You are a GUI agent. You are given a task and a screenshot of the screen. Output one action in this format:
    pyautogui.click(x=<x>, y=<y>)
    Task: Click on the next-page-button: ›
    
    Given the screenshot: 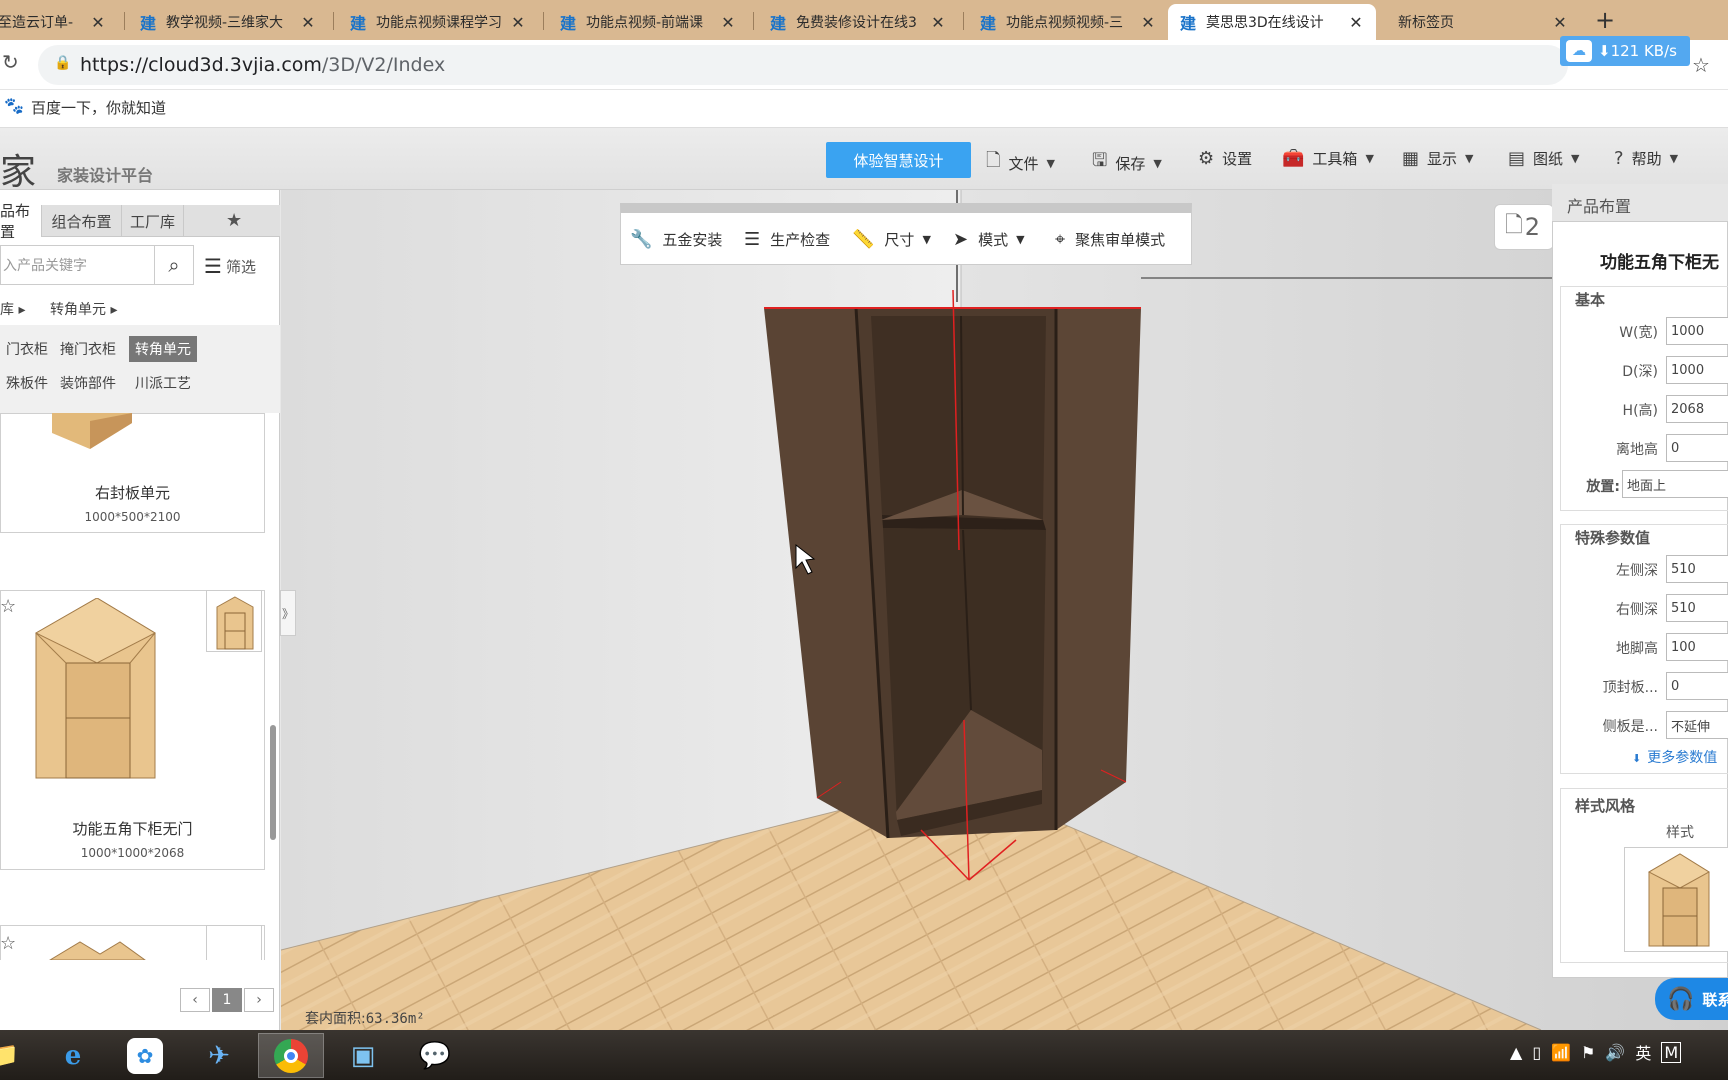 What is the action you would take?
    pyautogui.click(x=259, y=1000)
    